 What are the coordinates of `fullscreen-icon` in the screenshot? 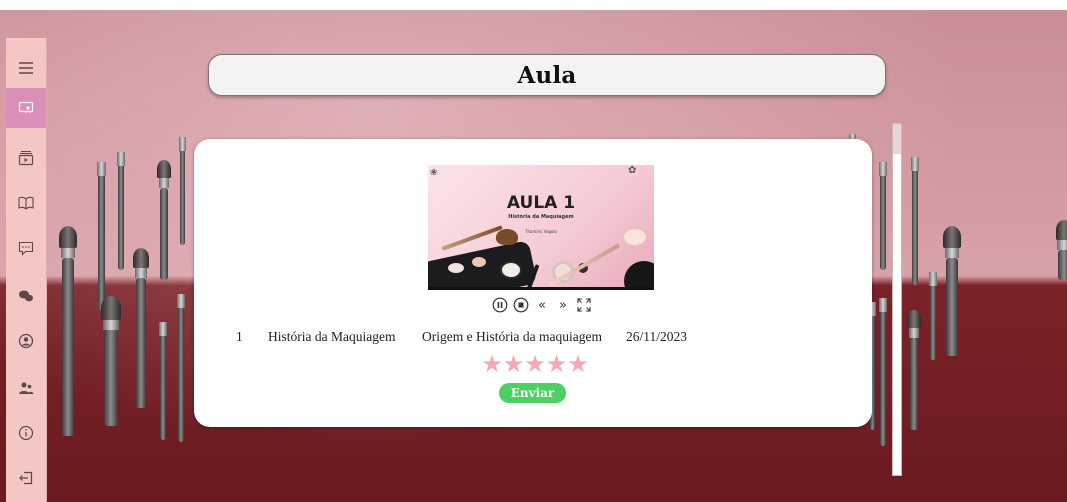 It's located at (584, 305).